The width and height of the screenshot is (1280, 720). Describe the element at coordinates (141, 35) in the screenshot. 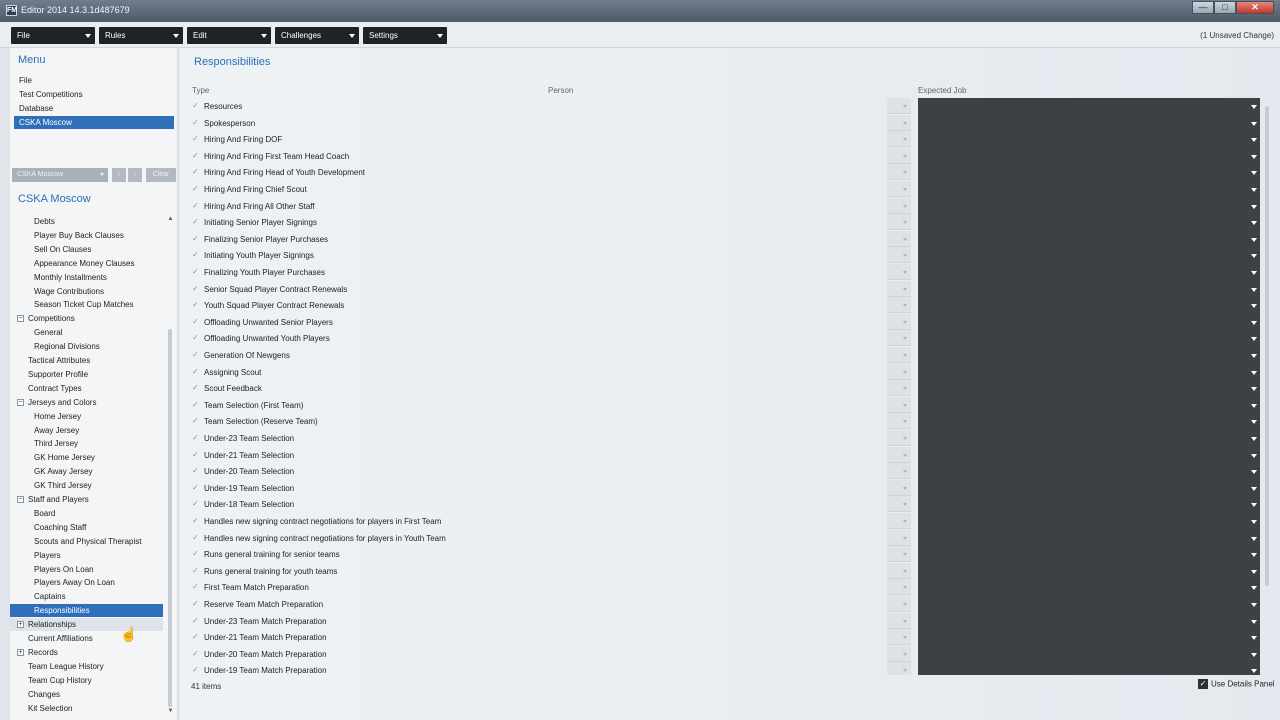

I see `rules-menu: Rules` at that location.